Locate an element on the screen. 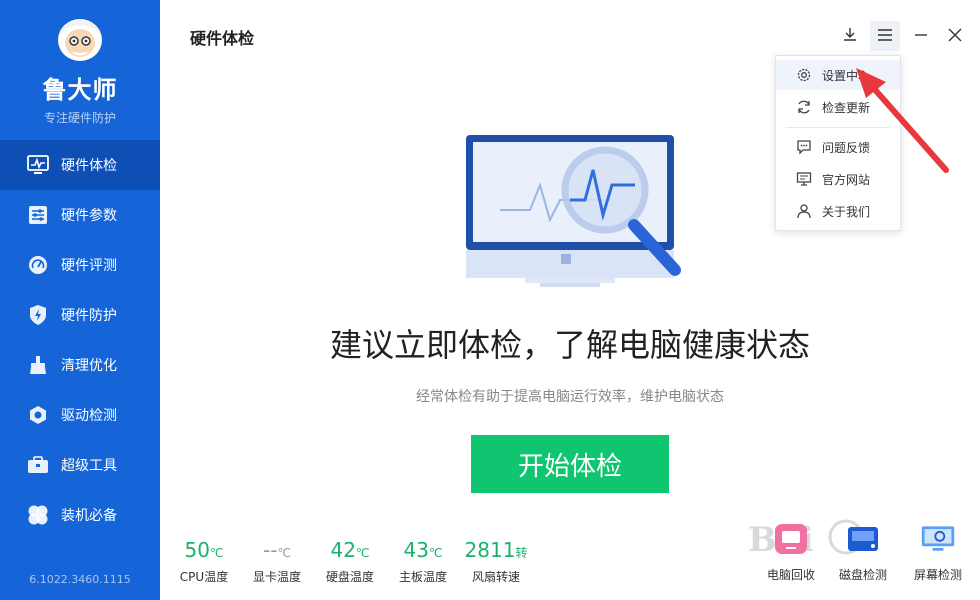 The width and height of the screenshot is (980, 600). menu-button is located at coordinates (885, 36).